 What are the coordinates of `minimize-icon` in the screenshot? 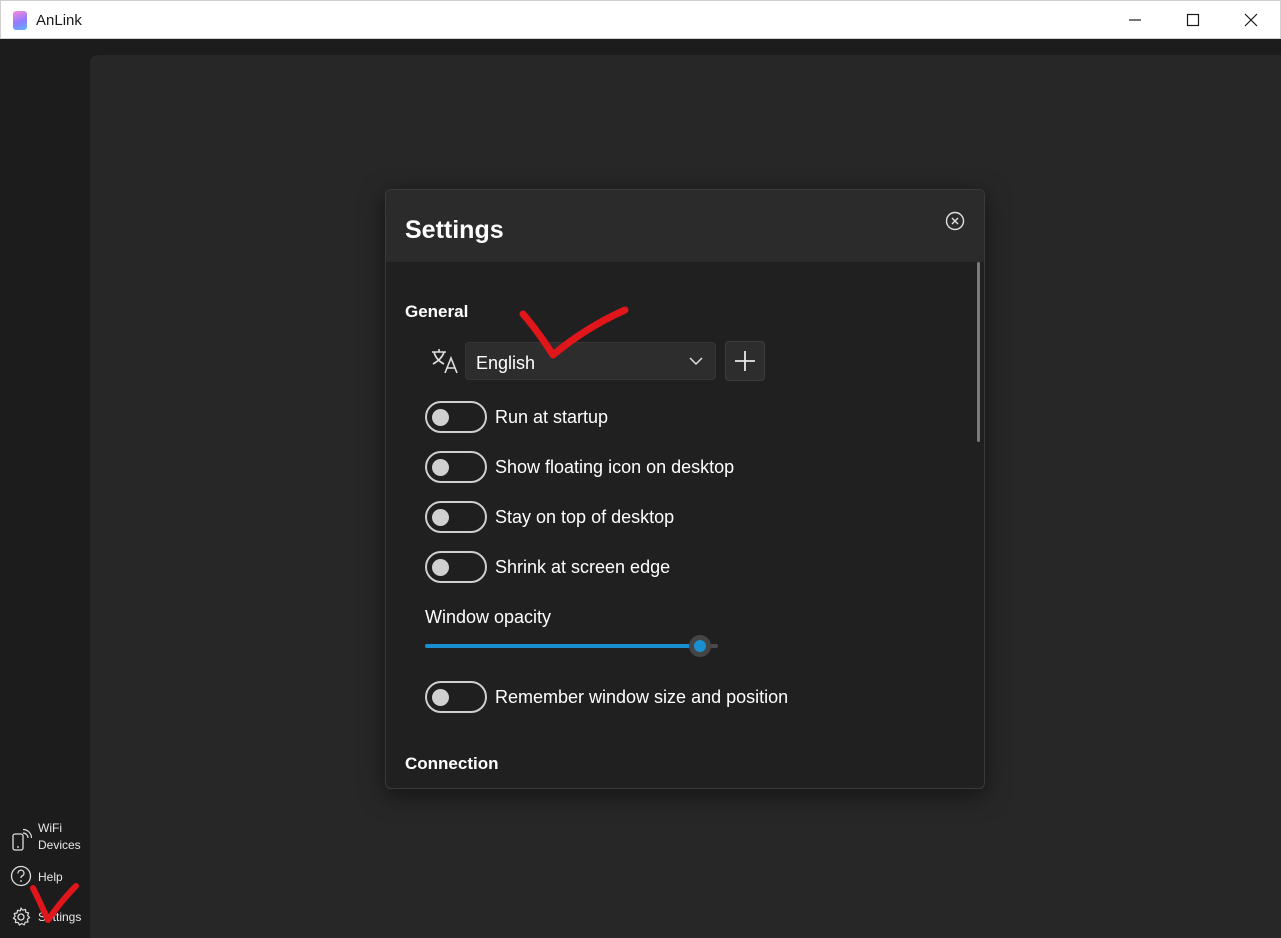 It's located at (1135, 20).